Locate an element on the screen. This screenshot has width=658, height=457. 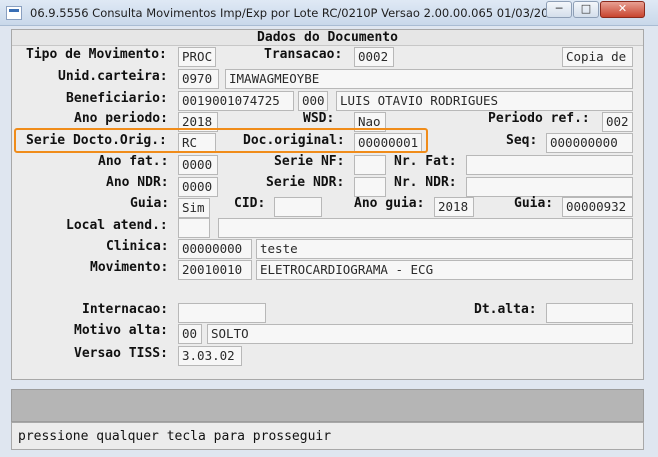
beneficiario-code-field: 0019001074725 is located at coordinates (236, 101).